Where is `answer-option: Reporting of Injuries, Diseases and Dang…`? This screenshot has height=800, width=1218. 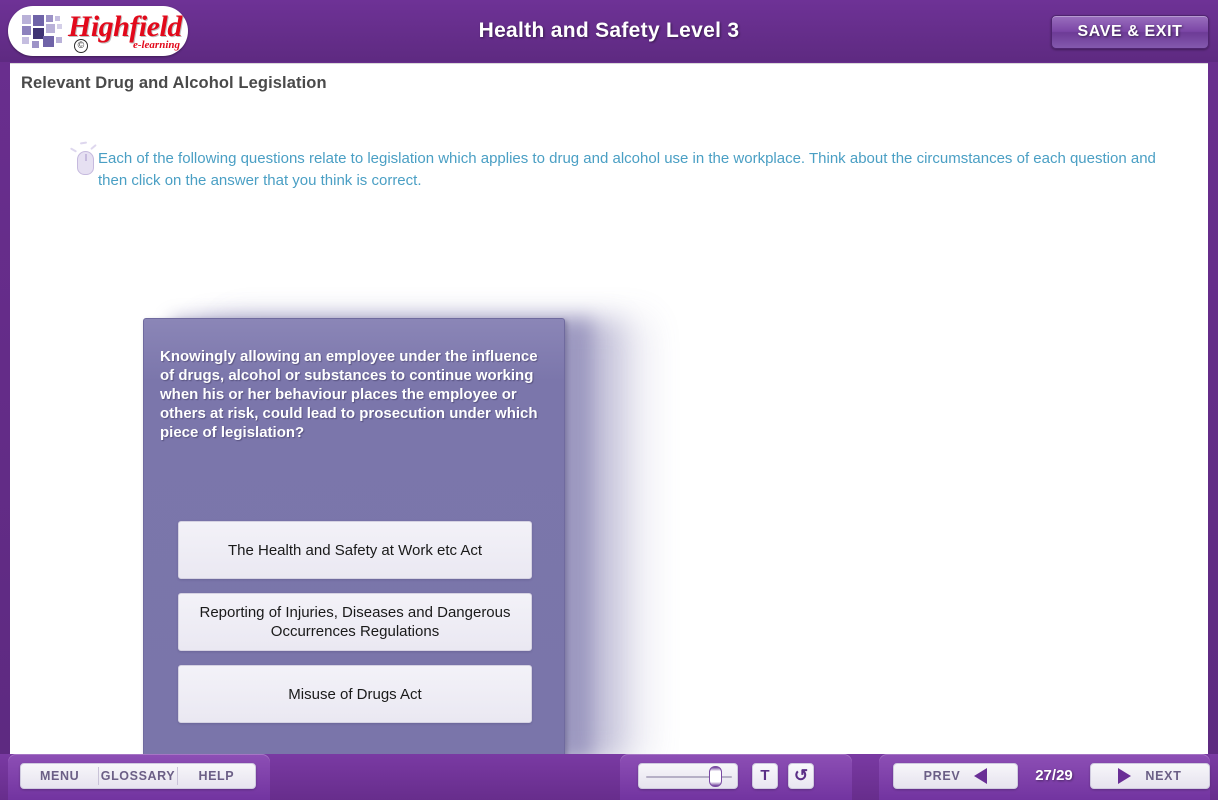 answer-option: Reporting of Injuries, Diseases and Dang… is located at coordinates (355, 622).